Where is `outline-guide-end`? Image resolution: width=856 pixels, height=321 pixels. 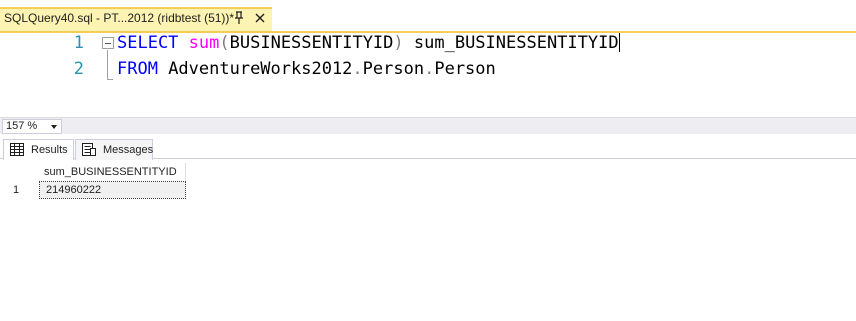 outline-guide-end is located at coordinates (110, 79).